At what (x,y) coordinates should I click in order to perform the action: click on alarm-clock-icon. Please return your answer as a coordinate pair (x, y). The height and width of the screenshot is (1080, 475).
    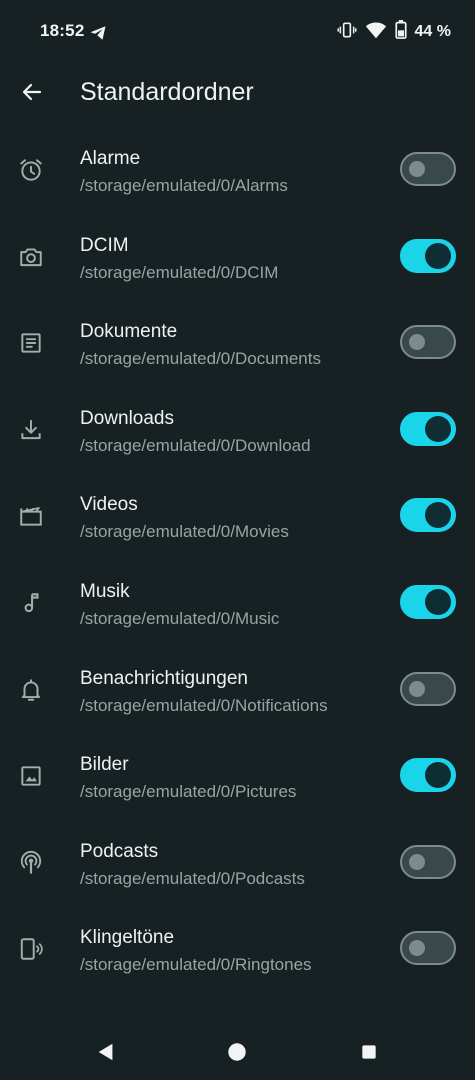
    Looking at the image, I should click on (31, 170).